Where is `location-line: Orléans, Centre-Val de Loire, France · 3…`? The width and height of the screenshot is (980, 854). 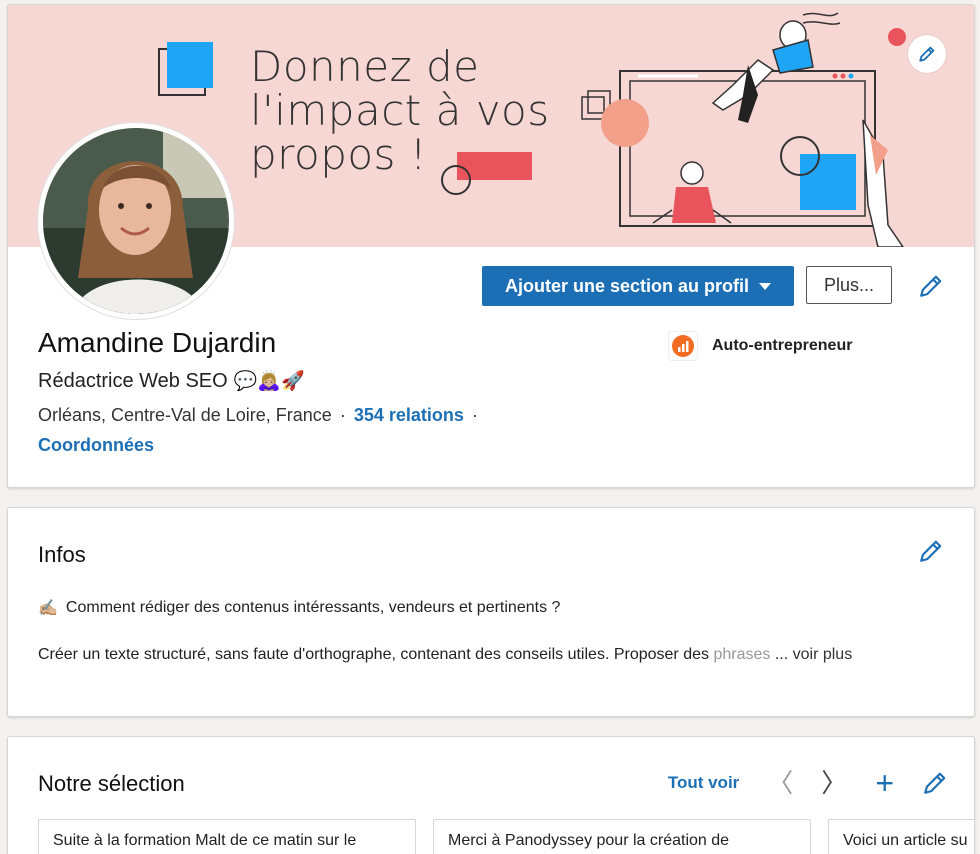 location-line: Orléans, Centre-Val de Loire, France · 3… is located at coordinates (258, 415).